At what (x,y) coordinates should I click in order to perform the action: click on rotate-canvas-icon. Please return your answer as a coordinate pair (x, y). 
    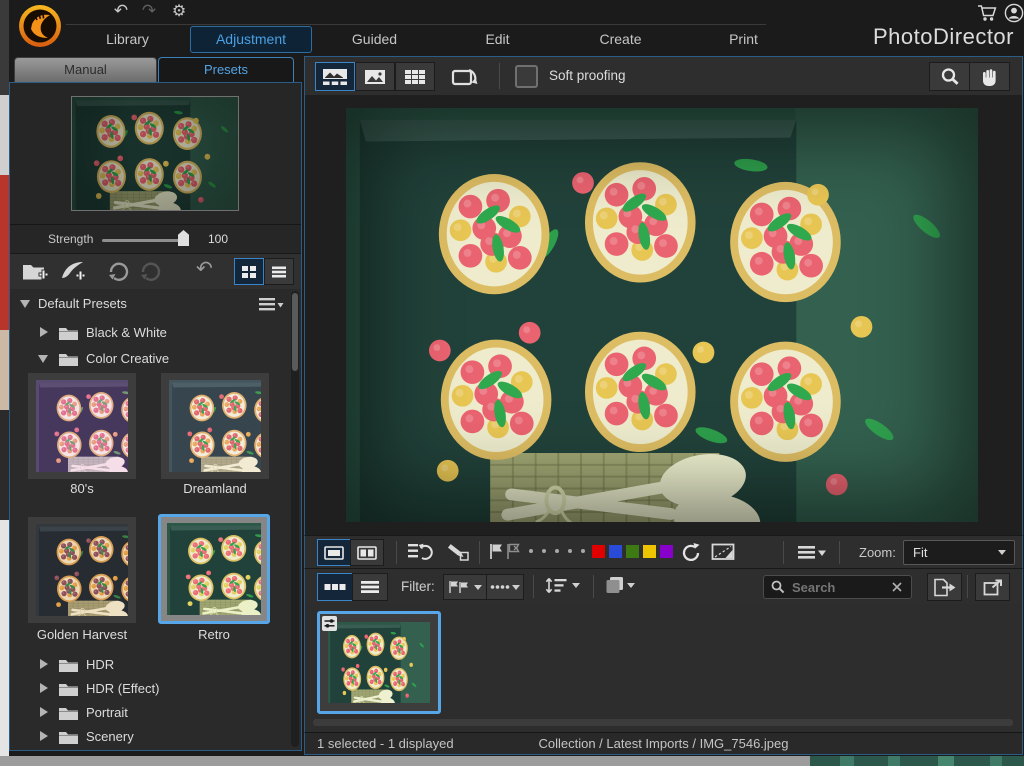
    Looking at the image, I should click on (467, 78).